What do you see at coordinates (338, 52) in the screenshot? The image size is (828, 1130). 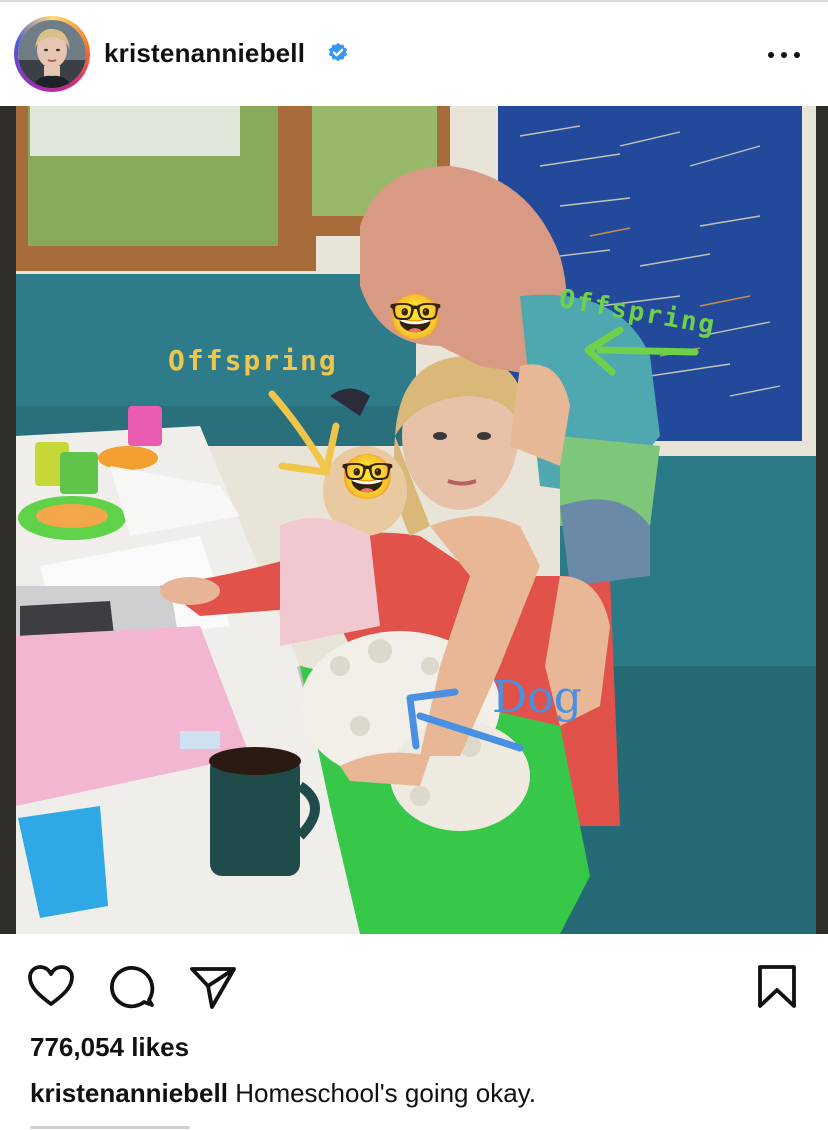 I see `verified-badge-icon` at bounding box center [338, 52].